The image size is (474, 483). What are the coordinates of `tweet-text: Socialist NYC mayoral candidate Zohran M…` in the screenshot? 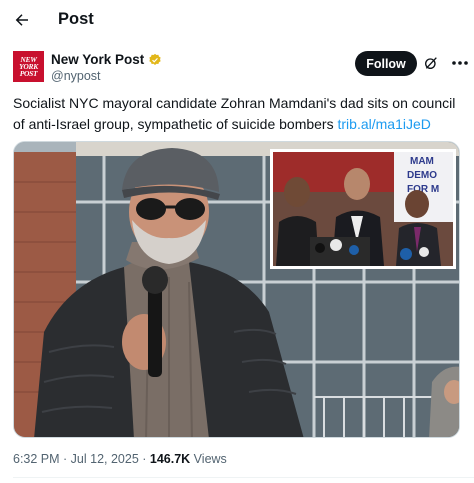 It's located at (238, 114).